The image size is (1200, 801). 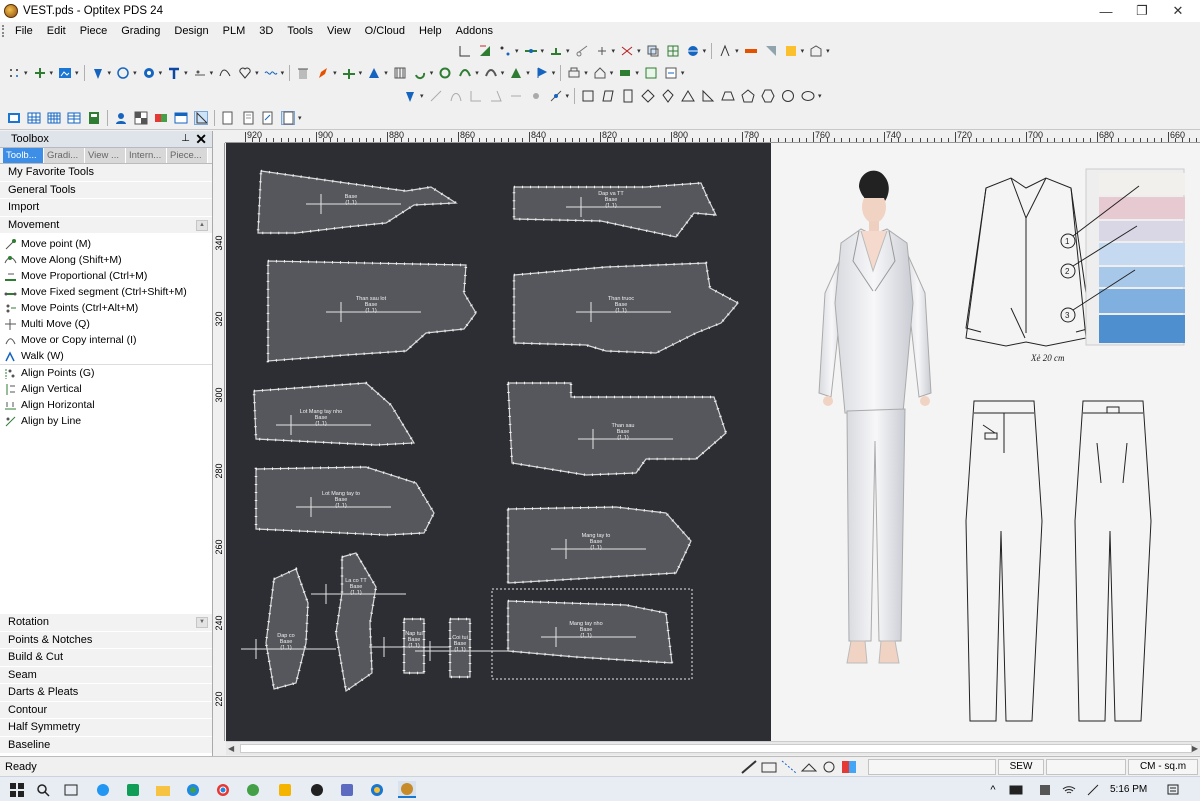 I want to click on tool-move-along: Move Along (Shift+M), so click(x=106, y=260).